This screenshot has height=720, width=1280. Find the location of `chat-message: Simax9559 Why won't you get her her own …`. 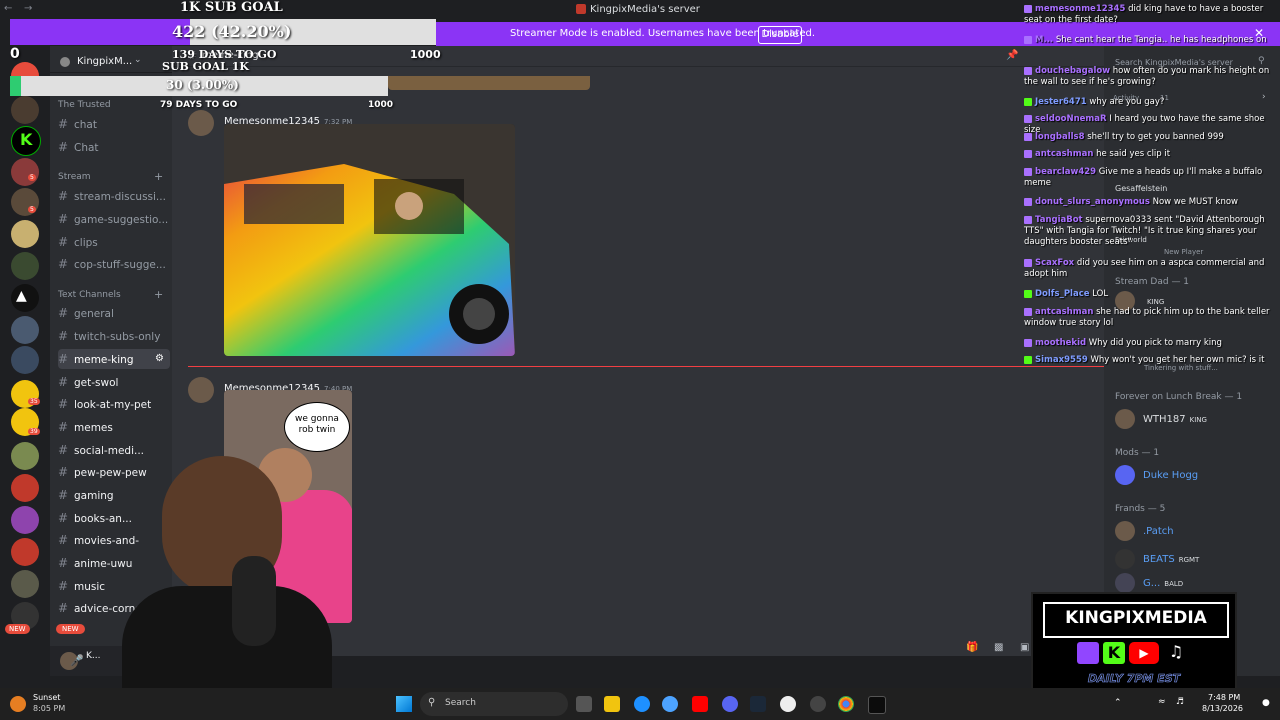

chat-message: Simax9559 Why won't you get her her own … is located at coordinates (1151, 360).